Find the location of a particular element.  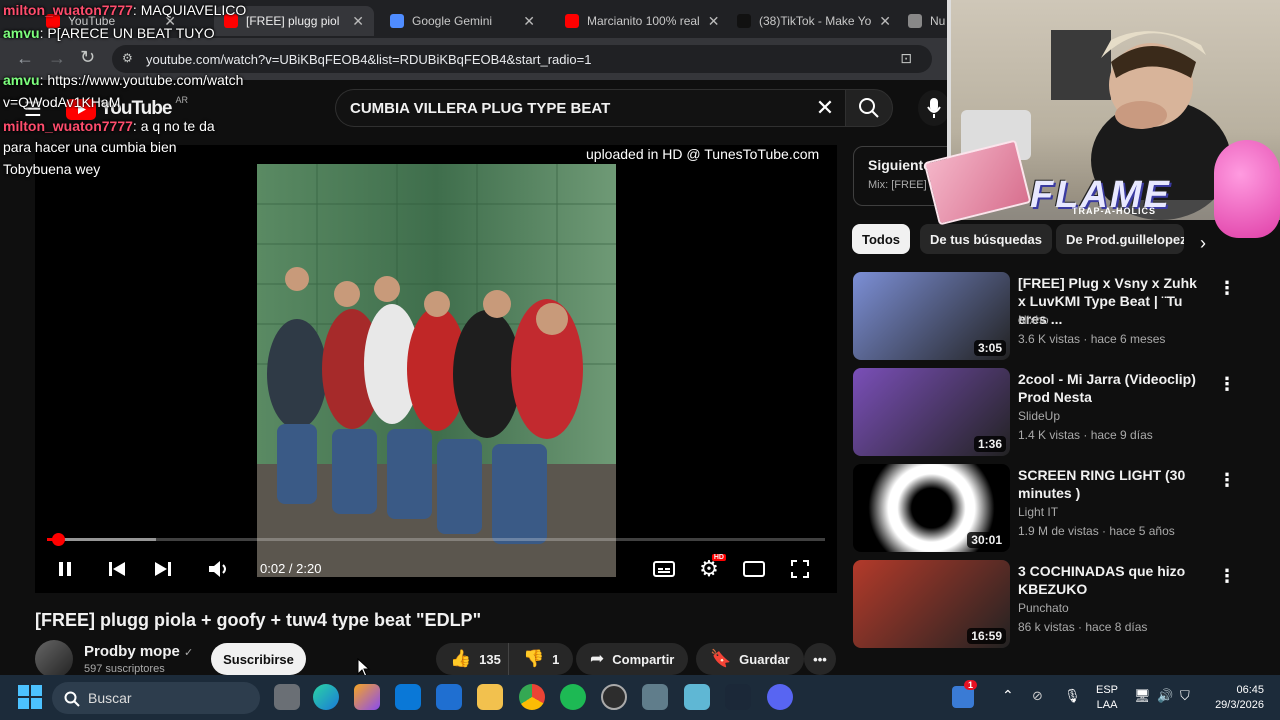

tab-label: (38)TikTok - Make Yo is located at coordinates (815, 21).